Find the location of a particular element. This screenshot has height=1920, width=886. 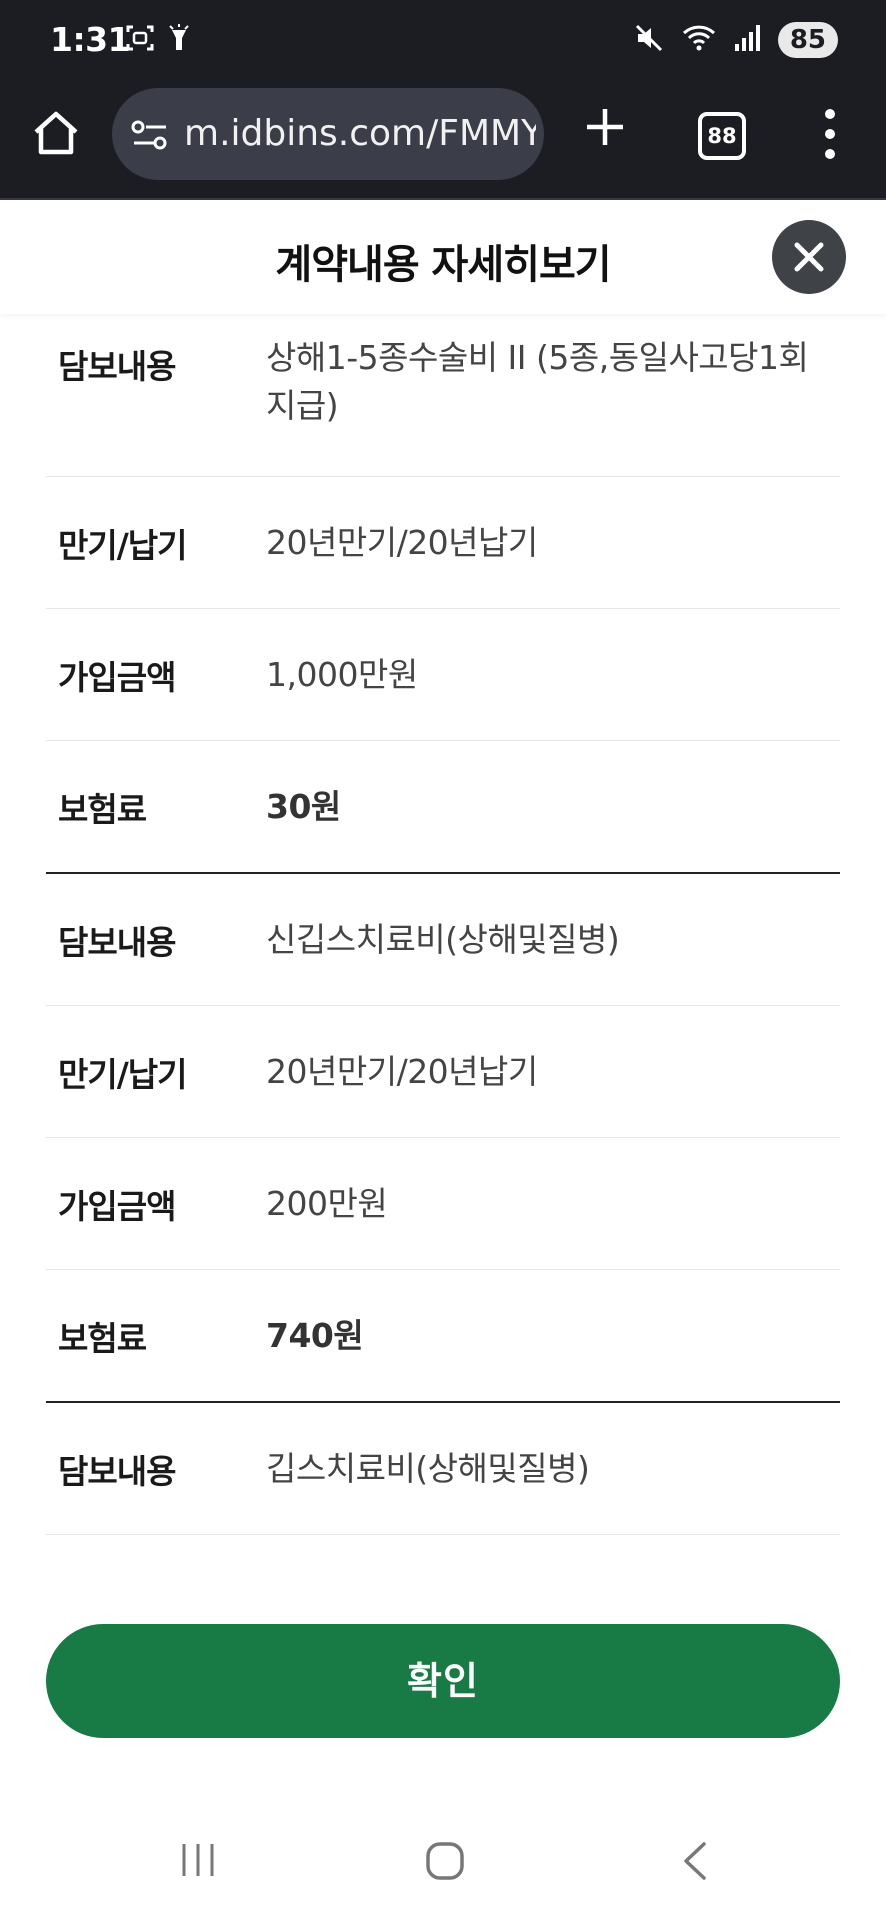

back-icon is located at coordinates (694, 1863).